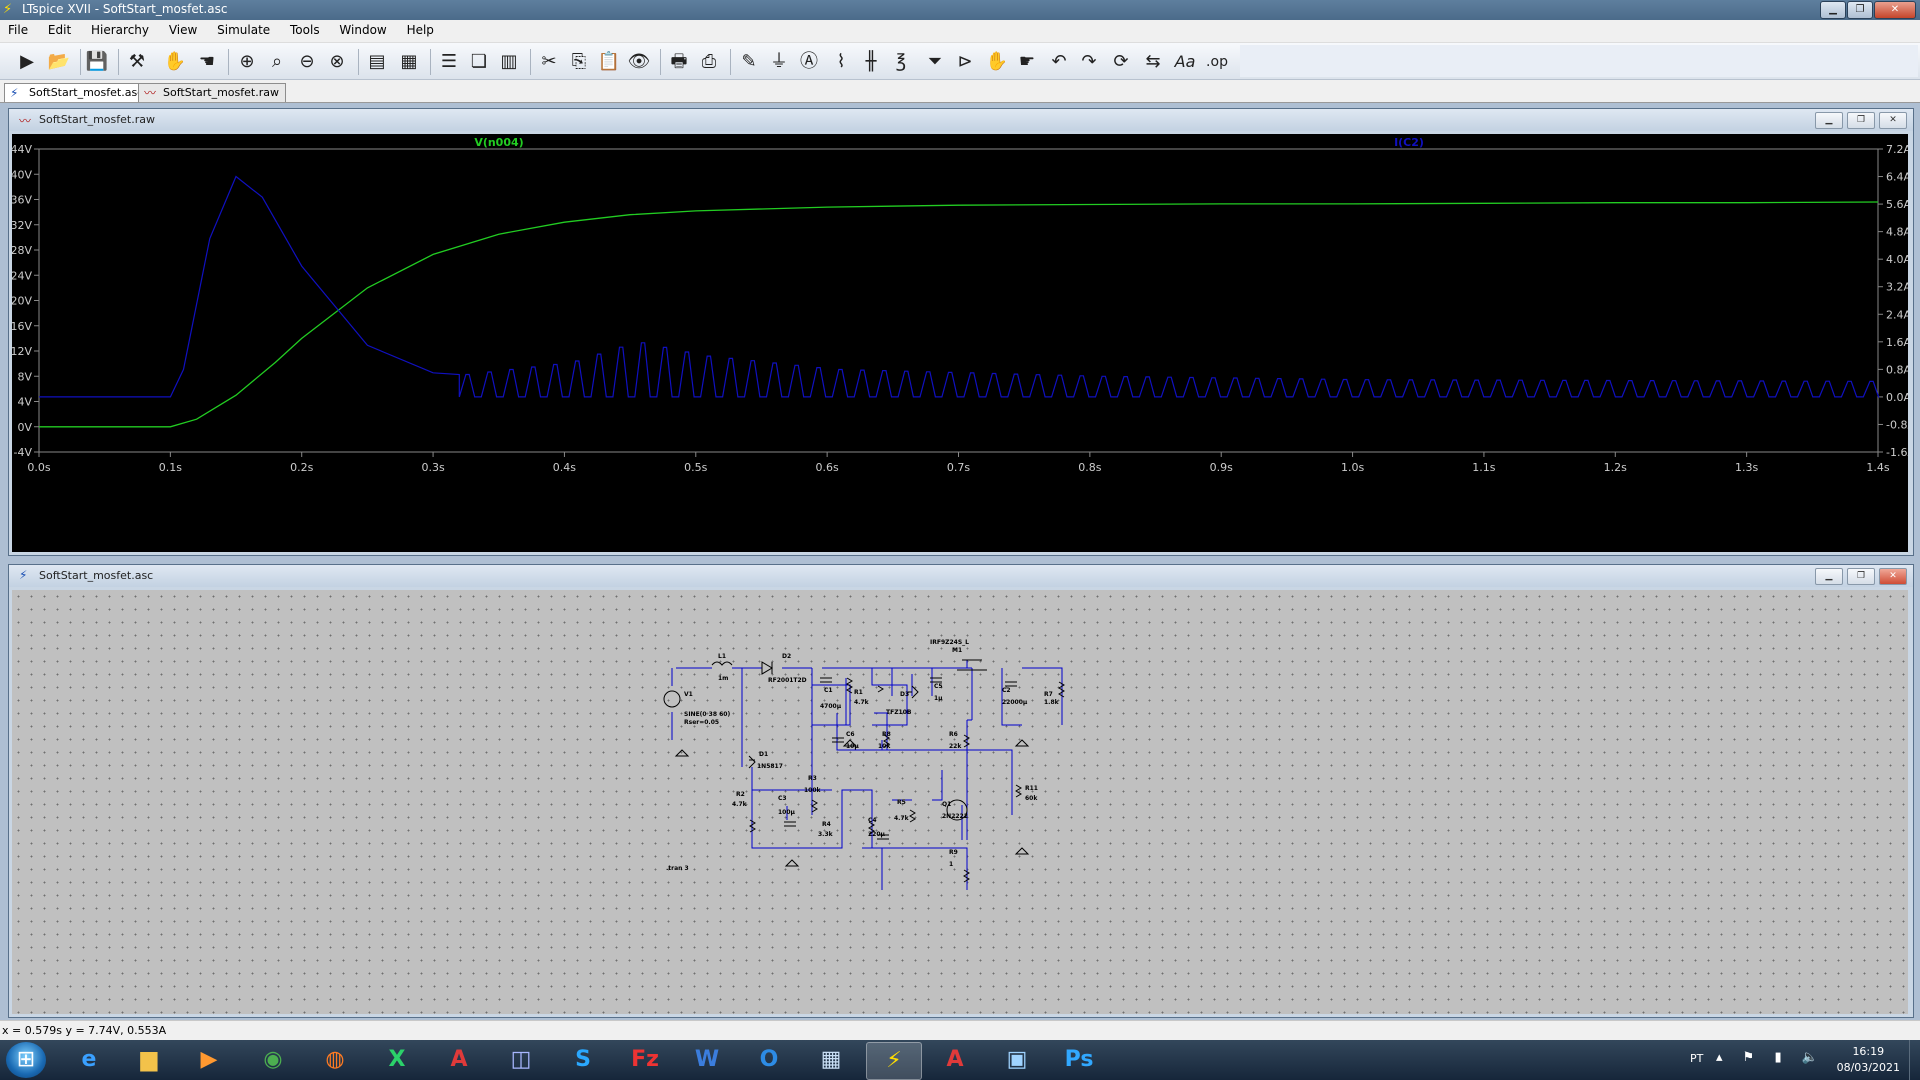  Describe the element at coordinates (769, 1060) in the screenshot. I see `outlook-icon: O` at that location.